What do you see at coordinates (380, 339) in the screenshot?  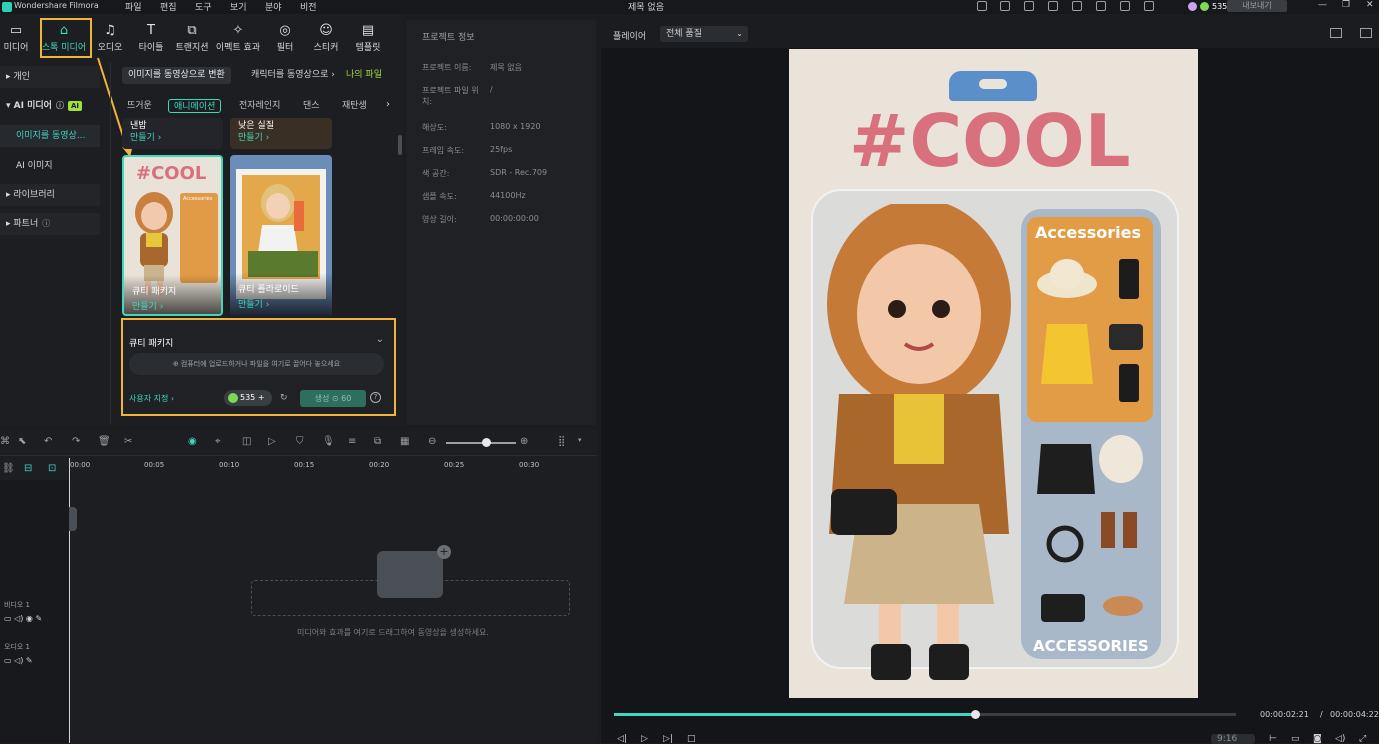 I see `chevron-down-icon: ⌄` at bounding box center [380, 339].